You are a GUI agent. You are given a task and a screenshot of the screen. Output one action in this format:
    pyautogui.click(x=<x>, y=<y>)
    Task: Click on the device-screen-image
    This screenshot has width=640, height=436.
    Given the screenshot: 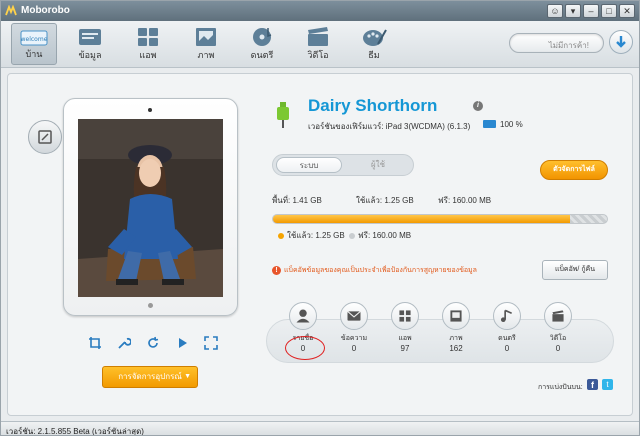 What is the action you would take?
    pyautogui.click(x=150, y=208)
    